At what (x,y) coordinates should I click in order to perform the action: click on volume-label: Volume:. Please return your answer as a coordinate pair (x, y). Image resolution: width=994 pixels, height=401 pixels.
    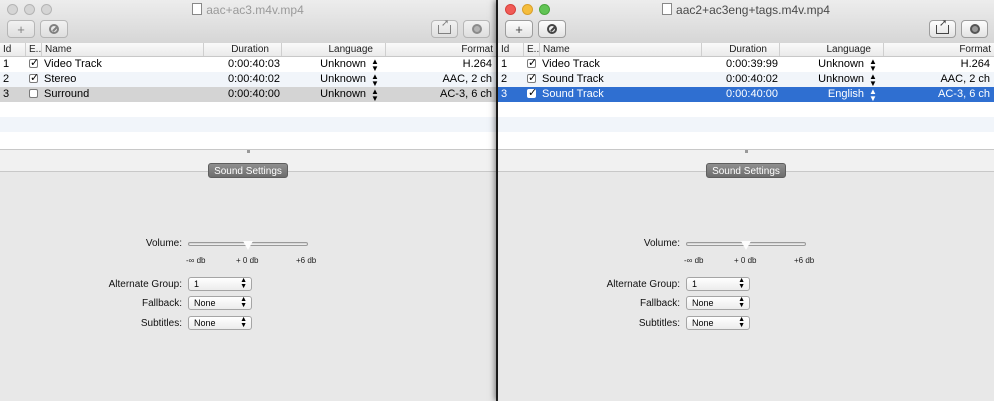
    Looking at the image, I should click on (163, 243).